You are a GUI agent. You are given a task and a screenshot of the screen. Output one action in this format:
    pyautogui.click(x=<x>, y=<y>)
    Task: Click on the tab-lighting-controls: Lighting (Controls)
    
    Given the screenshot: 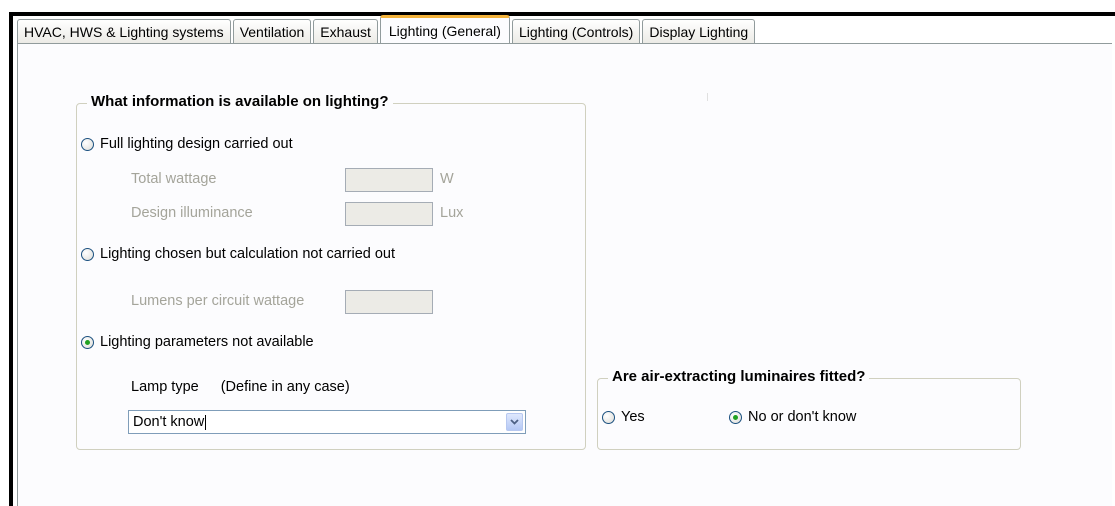 What is the action you would take?
    pyautogui.click(x=576, y=31)
    